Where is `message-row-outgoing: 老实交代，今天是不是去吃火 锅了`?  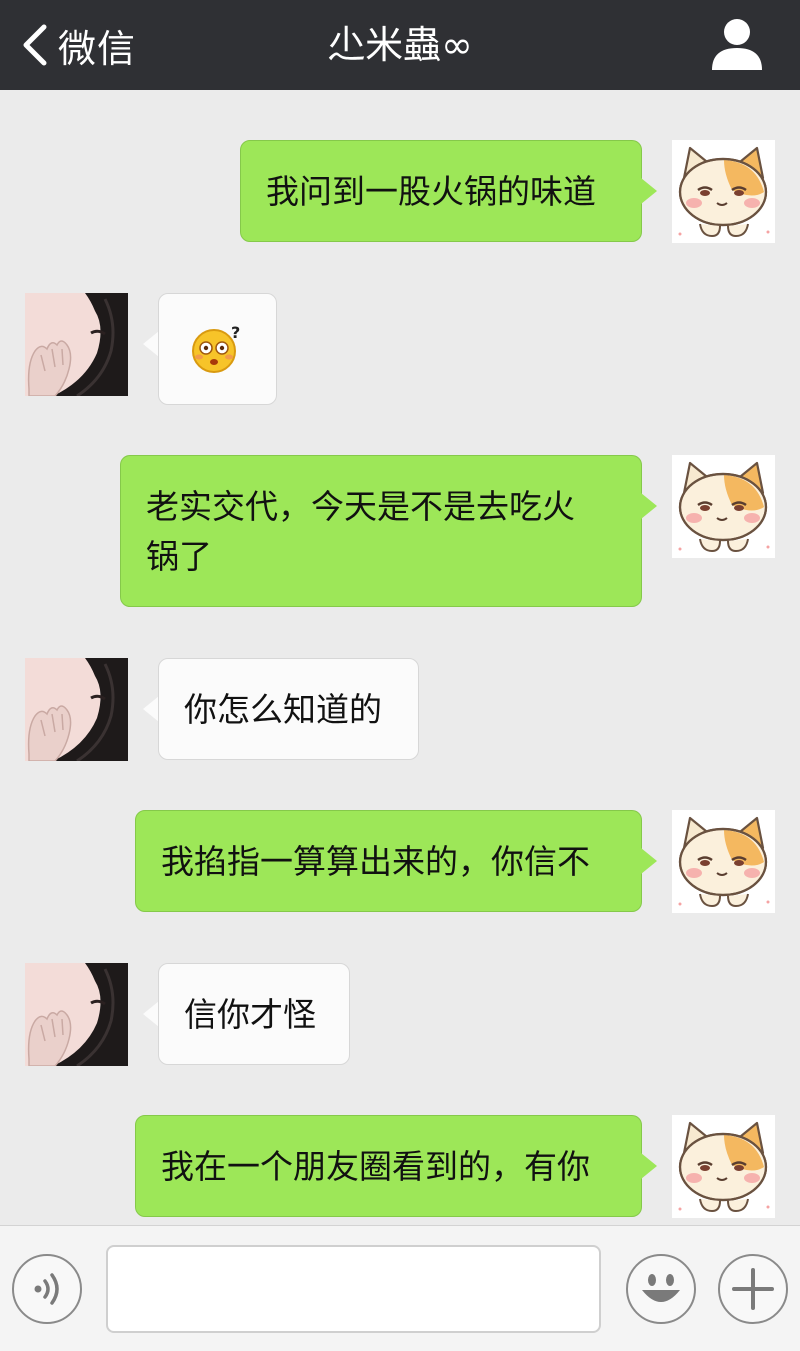 message-row-outgoing: 老实交代，今天是不是去吃火 锅了 is located at coordinates (400, 535).